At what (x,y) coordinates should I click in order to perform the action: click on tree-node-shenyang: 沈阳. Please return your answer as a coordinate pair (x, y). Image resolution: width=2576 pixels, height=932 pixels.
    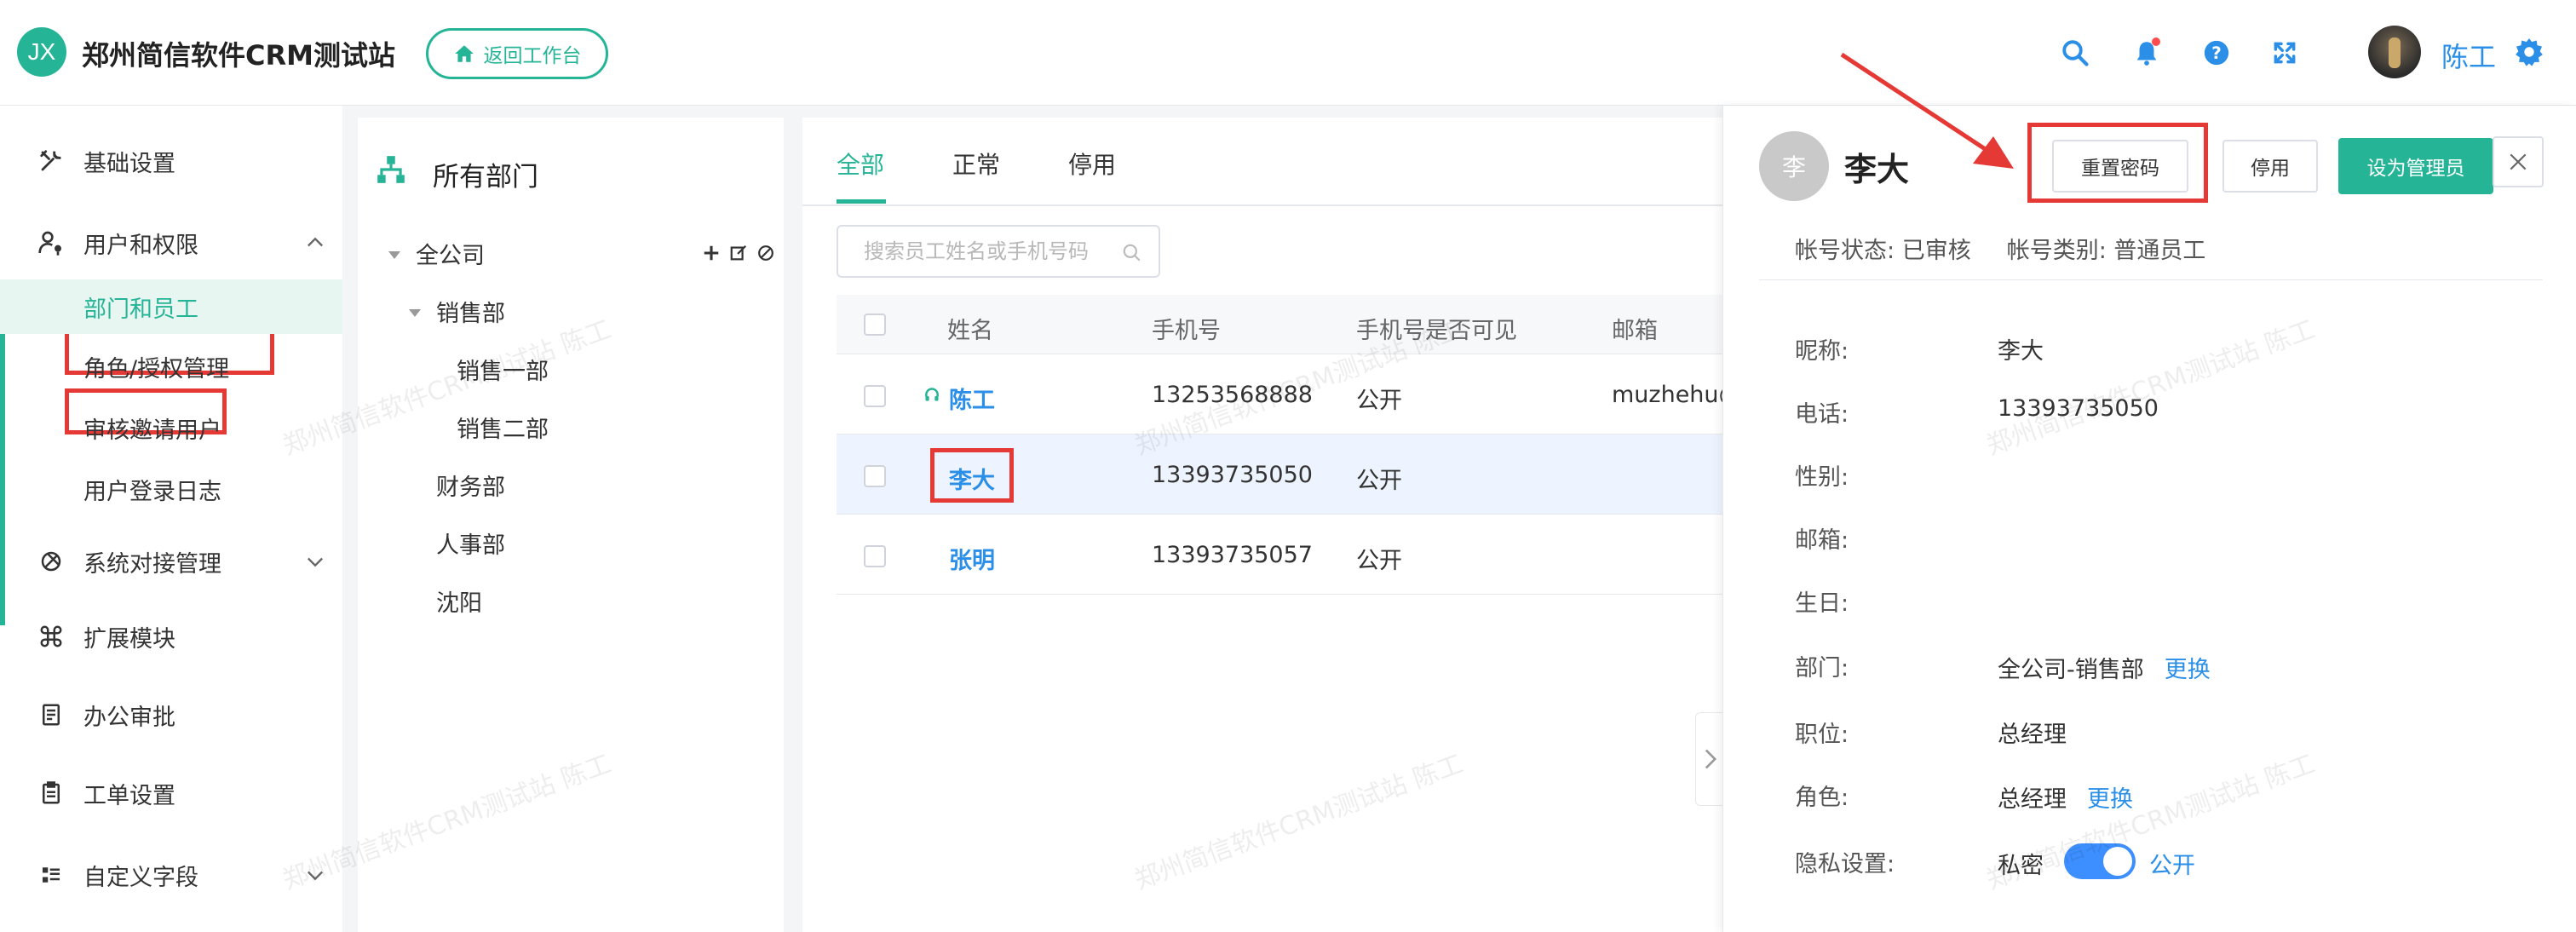
    Looking at the image, I should click on (459, 601).